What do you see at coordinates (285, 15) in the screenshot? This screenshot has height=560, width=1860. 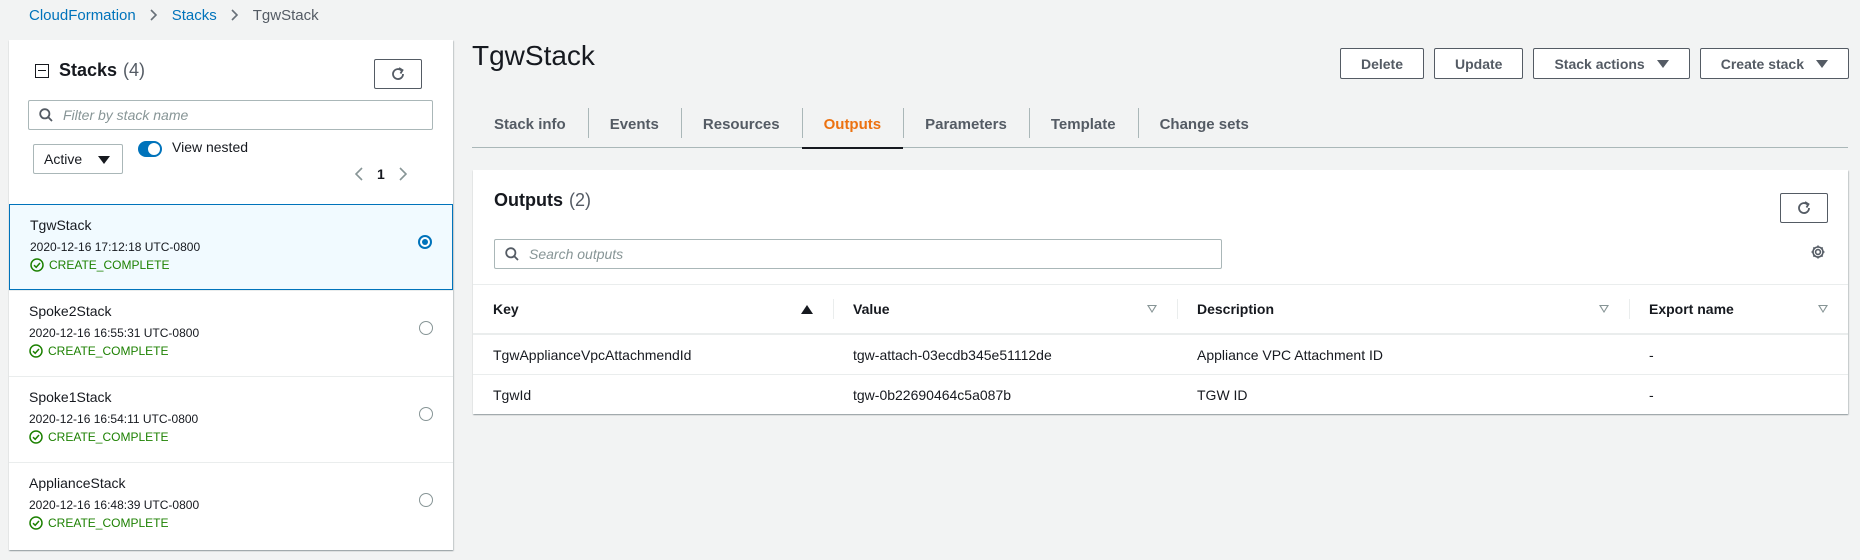 I see `breadcrumb-current: TgwStack` at bounding box center [285, 15].